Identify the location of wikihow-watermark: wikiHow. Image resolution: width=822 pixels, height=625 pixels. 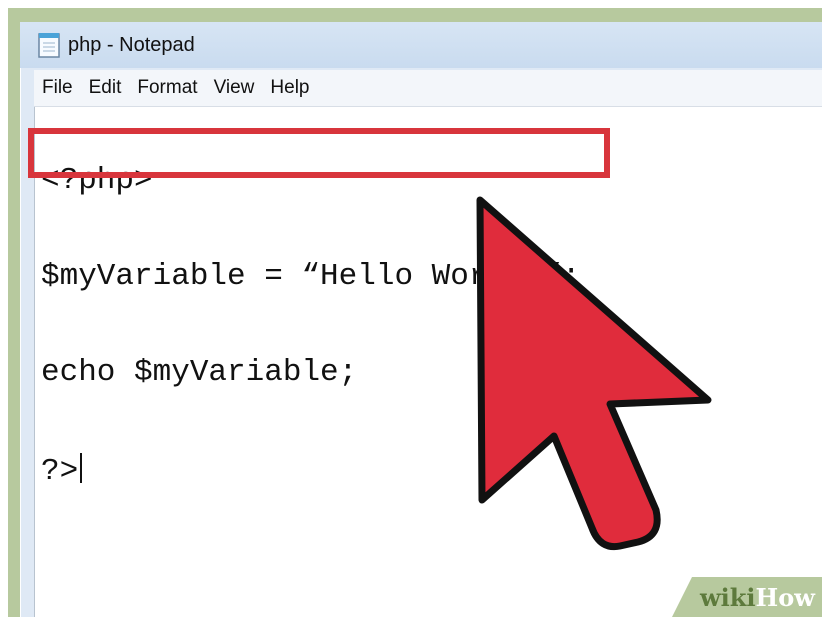
(747, 597).